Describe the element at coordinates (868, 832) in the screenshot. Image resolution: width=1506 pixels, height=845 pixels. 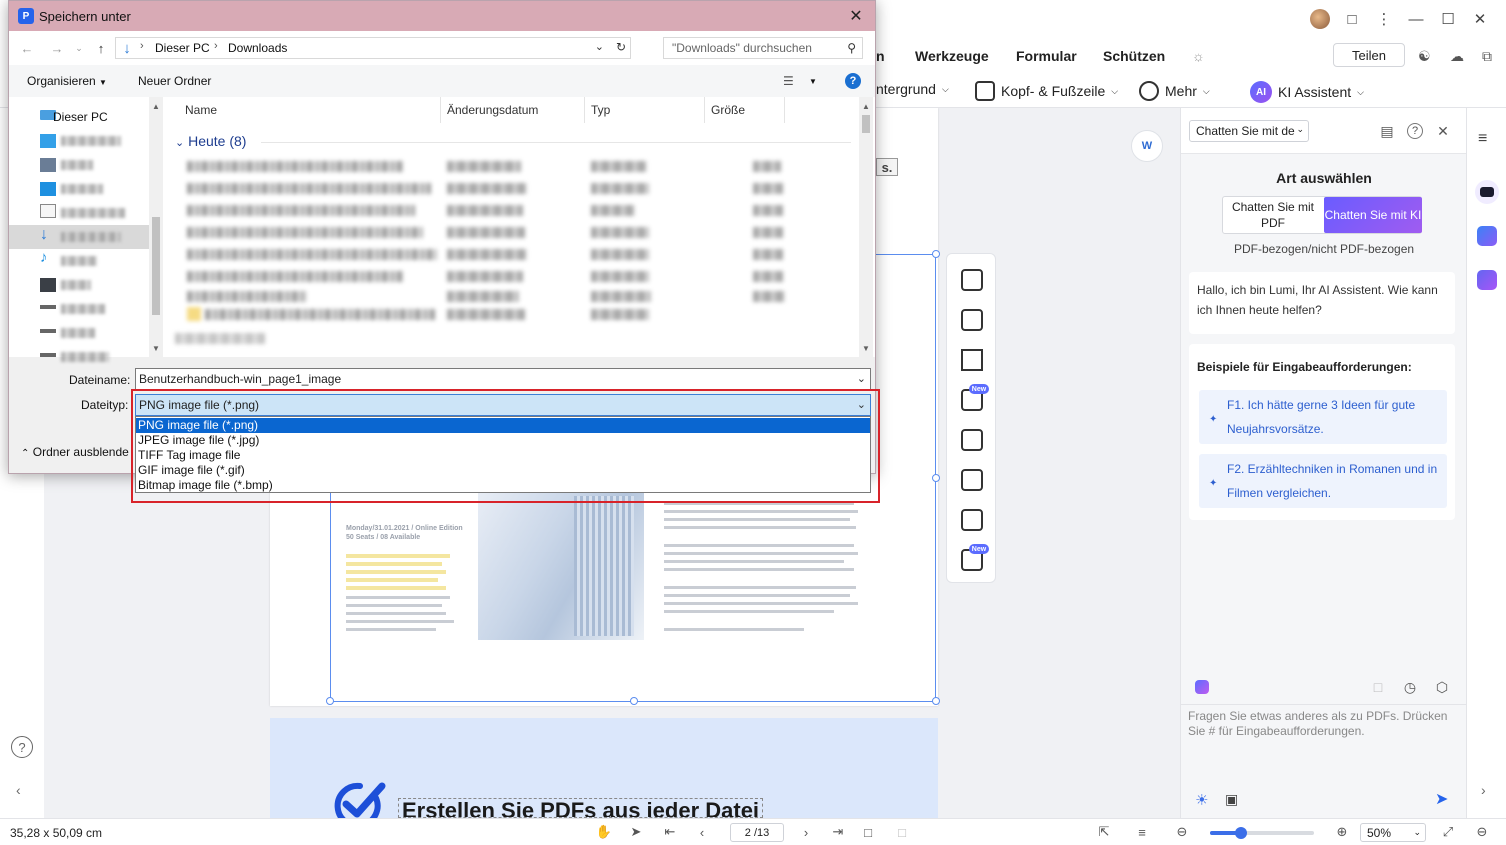
I see `rotate-icon: □` at that location.